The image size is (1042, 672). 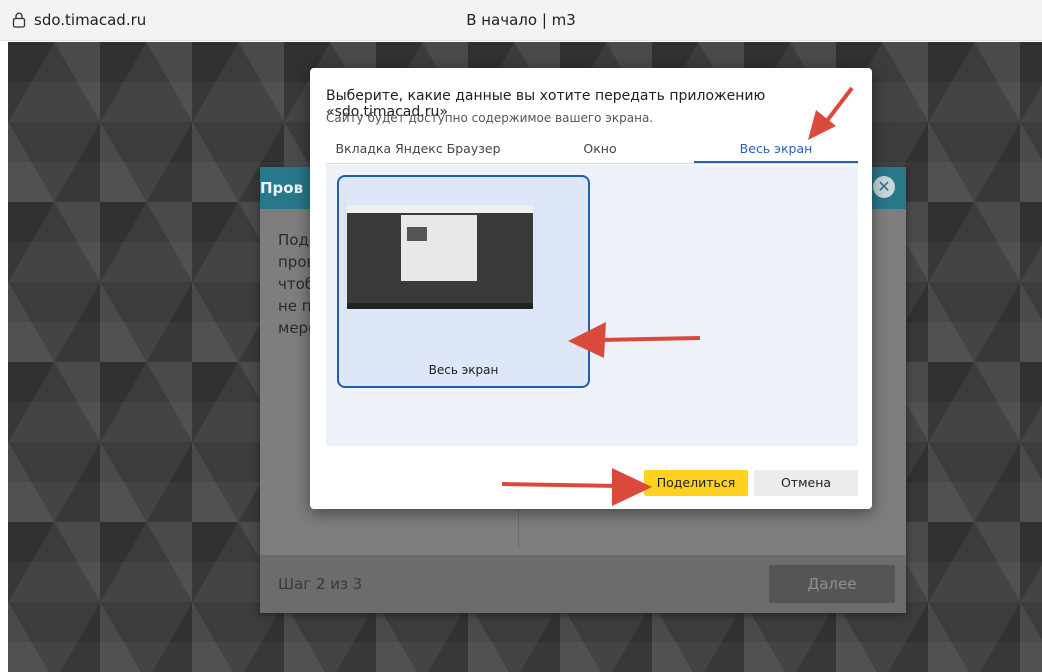 What do you see at coordinates (576, 487) in the screenshot?
I see `arrow-to-share-button` at bounding box center [576, 487].